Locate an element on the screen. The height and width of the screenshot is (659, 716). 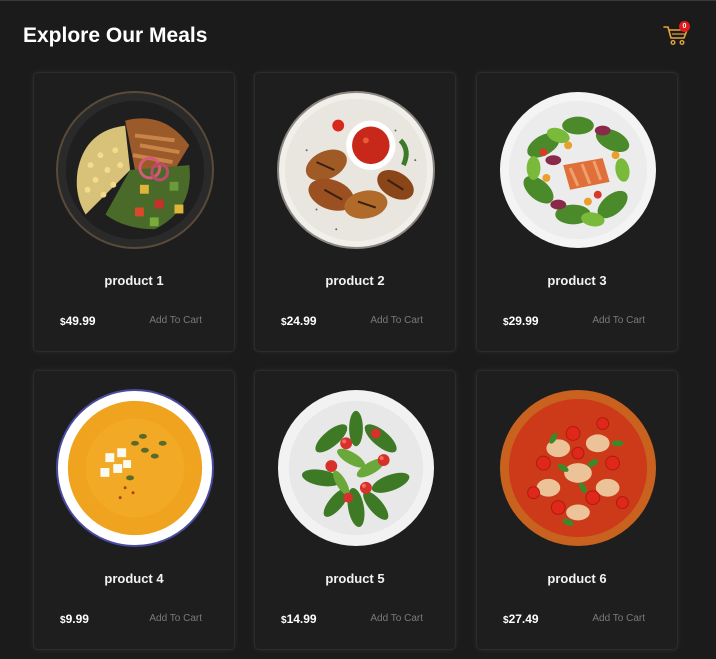
product-price: $49.99 is located at coordinates (78, 321).